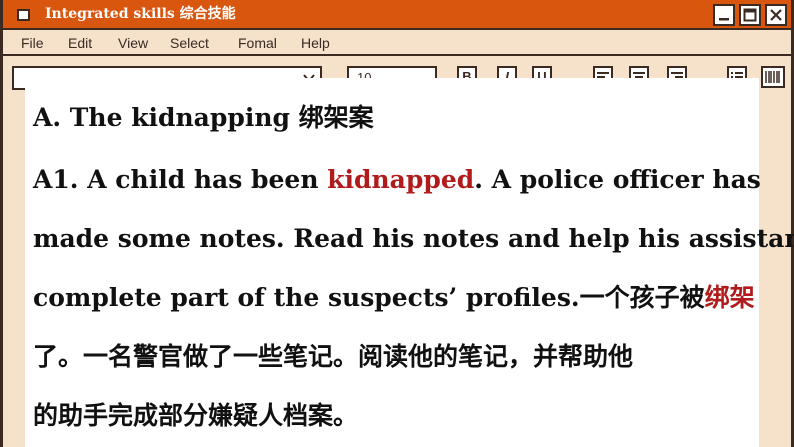  What do you see at coordinates (729, 297) in the screenshot?
I see `highlight-word: 绑架` at bounding box center [729, 297].